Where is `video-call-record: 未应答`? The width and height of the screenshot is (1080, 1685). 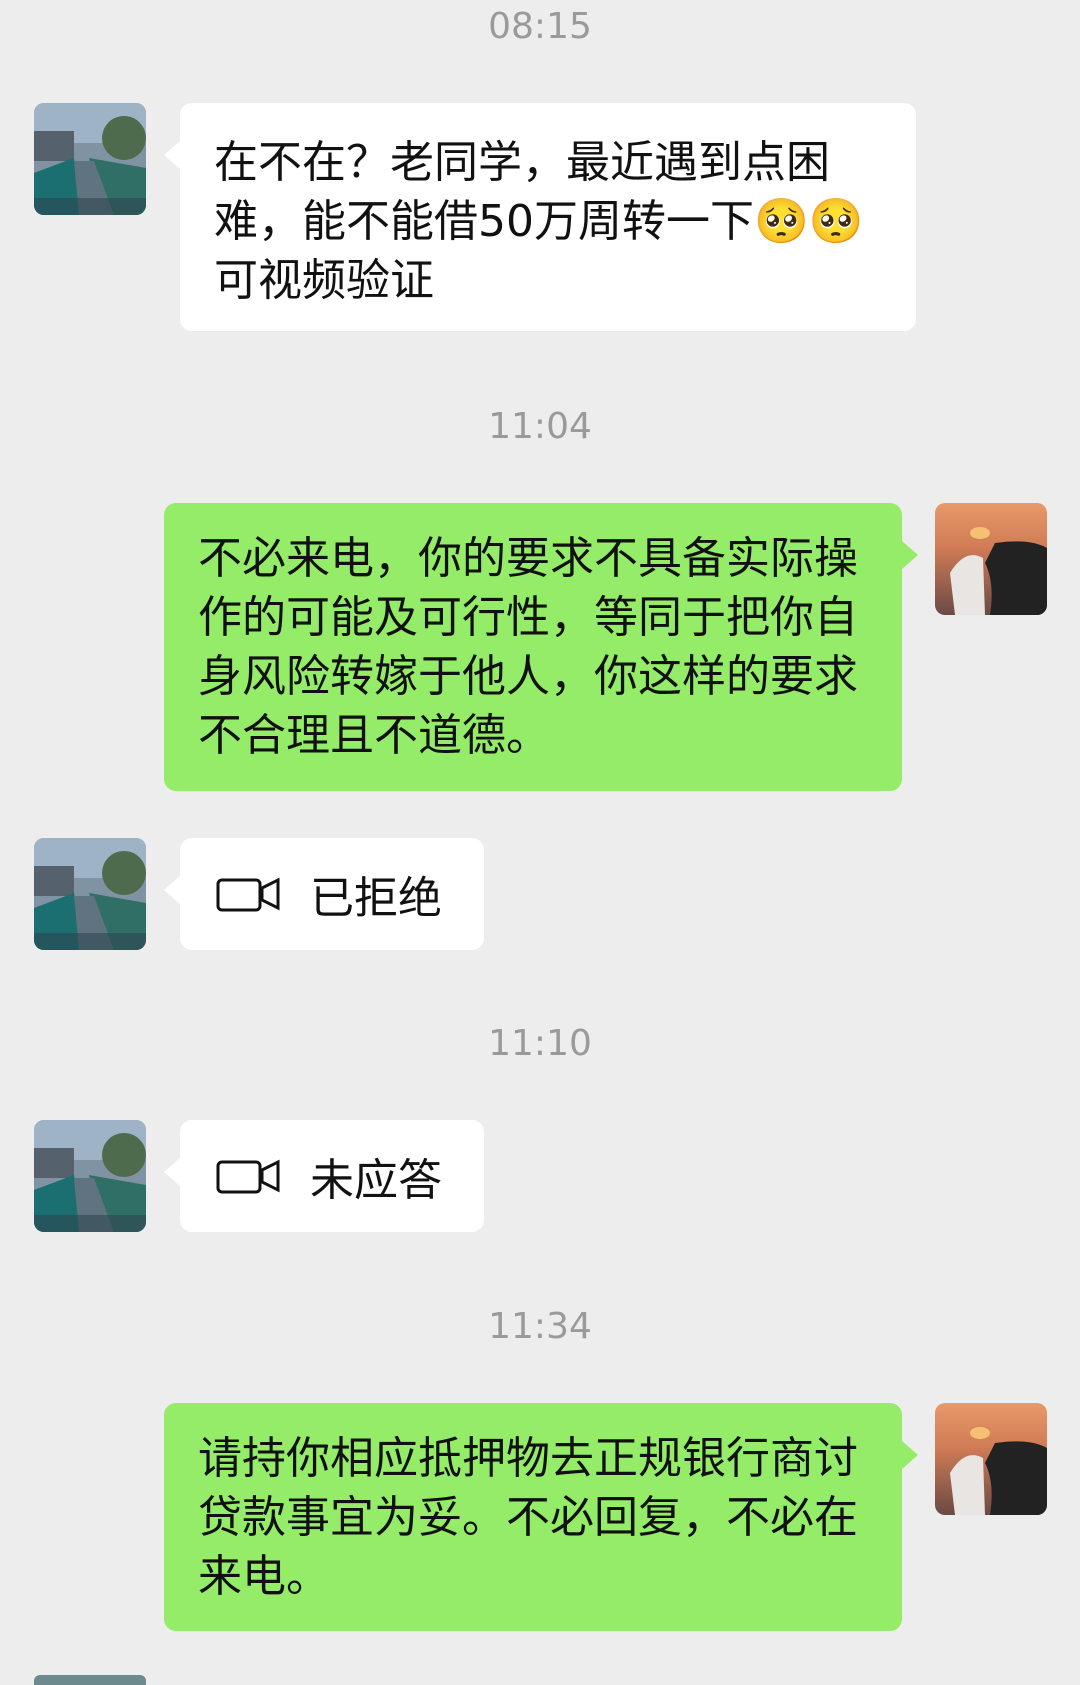 video-call-record: 未应答 is located at coordinates (324, 1176).